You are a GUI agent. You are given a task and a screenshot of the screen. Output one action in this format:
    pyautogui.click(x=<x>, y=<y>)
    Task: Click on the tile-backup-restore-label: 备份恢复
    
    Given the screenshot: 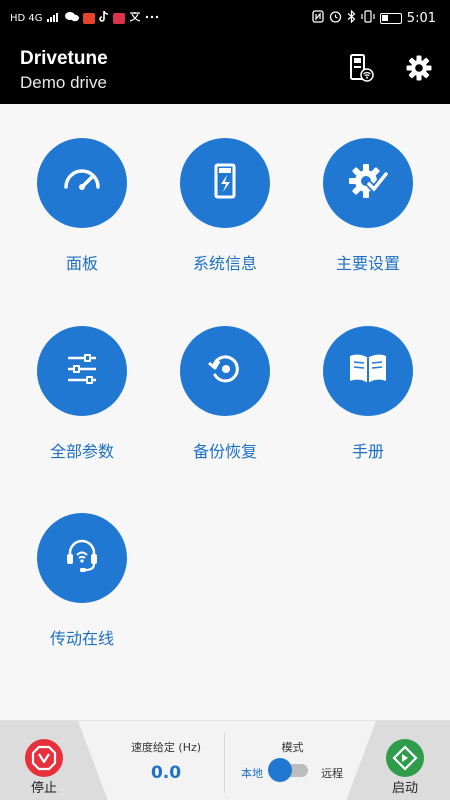 What is the action you would take?
    pyautogui.click(x=224, y=451)
    